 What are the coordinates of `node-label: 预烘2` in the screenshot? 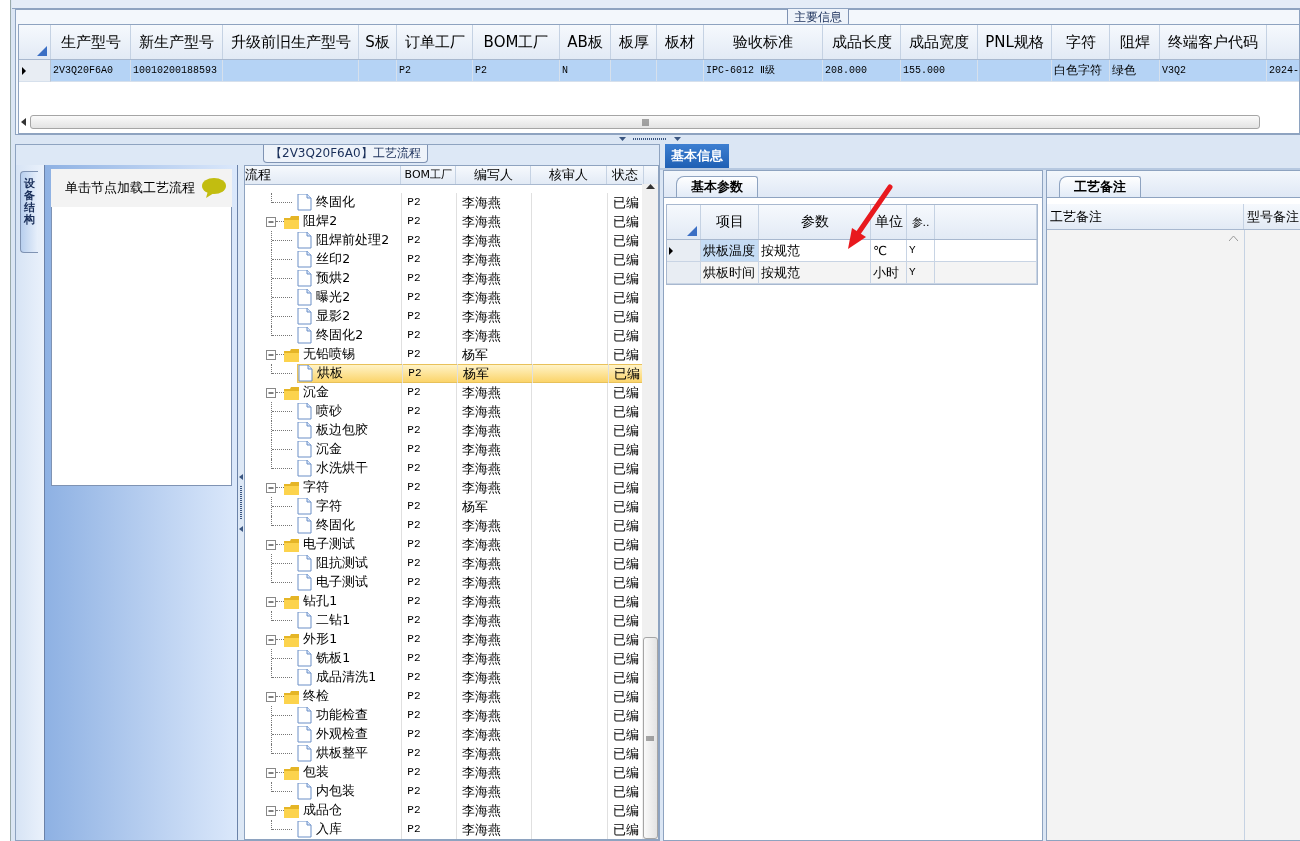 It's located at (333, 278).